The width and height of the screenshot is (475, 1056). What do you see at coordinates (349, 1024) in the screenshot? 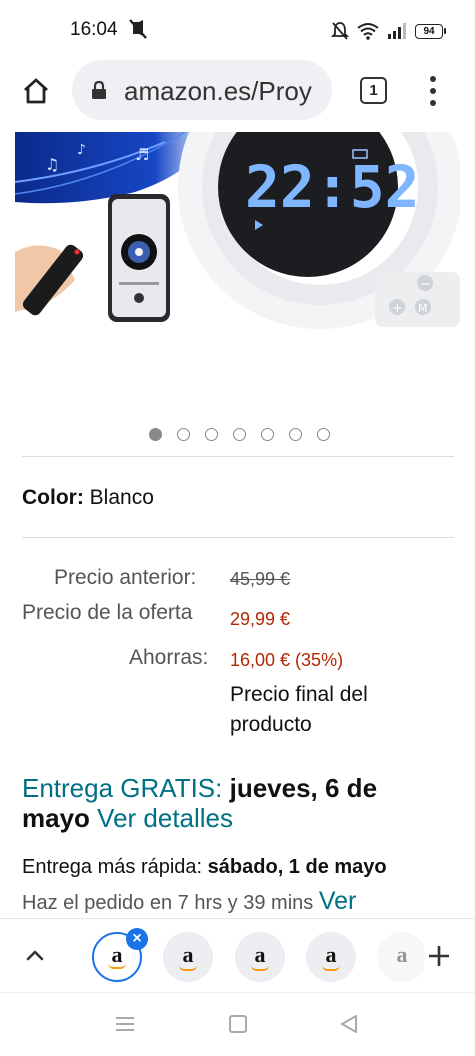
I see `back-icon` at bounding box center [349, 1024].